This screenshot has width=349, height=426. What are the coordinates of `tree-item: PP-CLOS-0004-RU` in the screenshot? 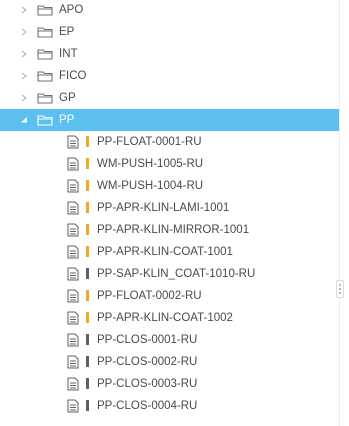 It's located at (170, 406).